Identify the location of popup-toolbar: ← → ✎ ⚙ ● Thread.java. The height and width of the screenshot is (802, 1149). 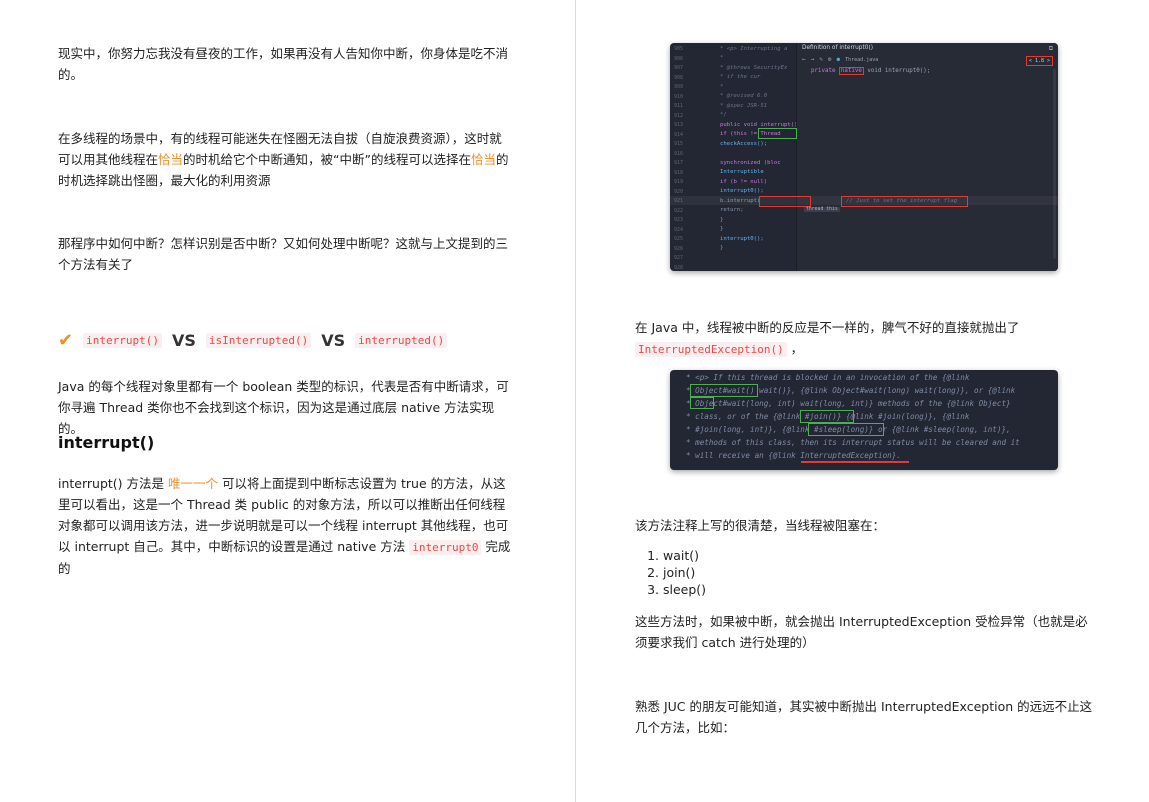
(840, 59).